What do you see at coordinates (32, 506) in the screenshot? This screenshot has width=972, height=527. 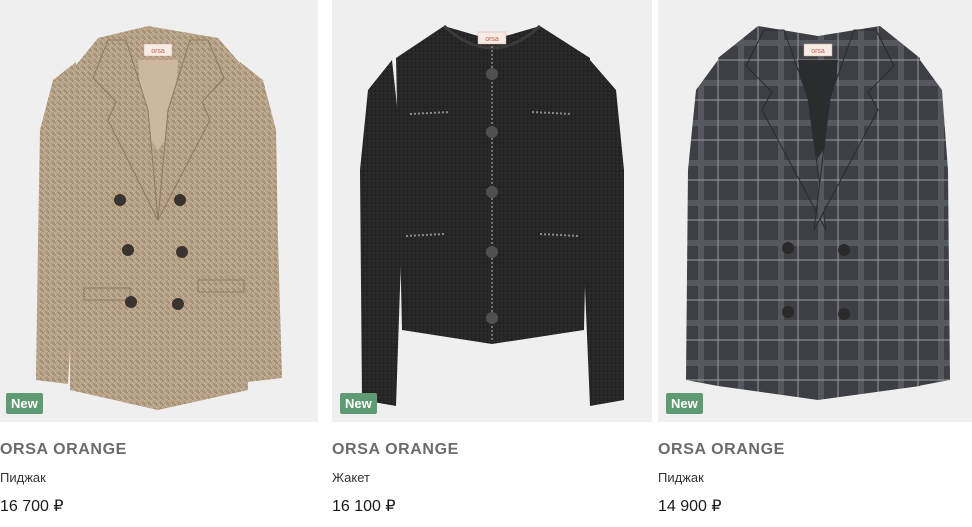 I see `product-price: 16 700 ₽` at bounding box center [32, 506].